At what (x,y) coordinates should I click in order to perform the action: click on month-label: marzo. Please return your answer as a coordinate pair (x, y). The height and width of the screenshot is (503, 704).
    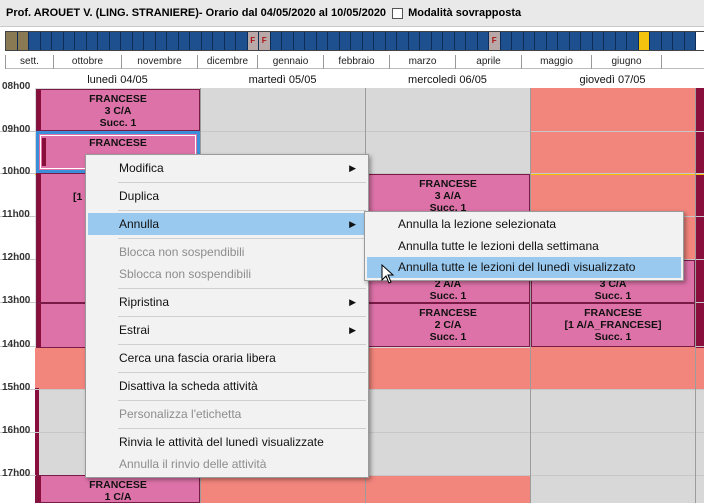
    Looking at the image, I should click on (422, 62).